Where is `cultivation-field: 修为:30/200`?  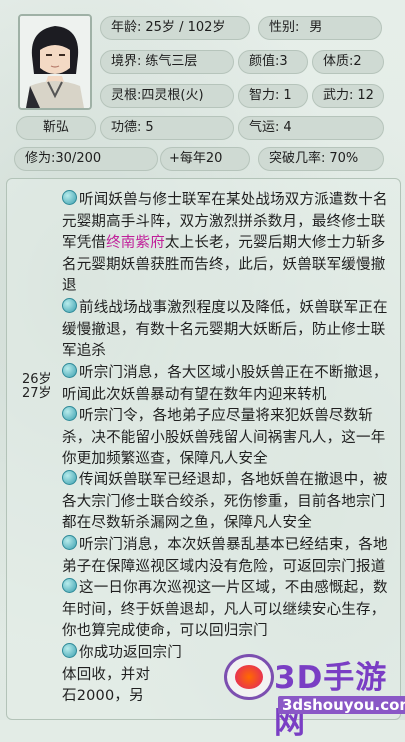
cultivation-field: 修为:30/200 is located at coordinates (86, 159).